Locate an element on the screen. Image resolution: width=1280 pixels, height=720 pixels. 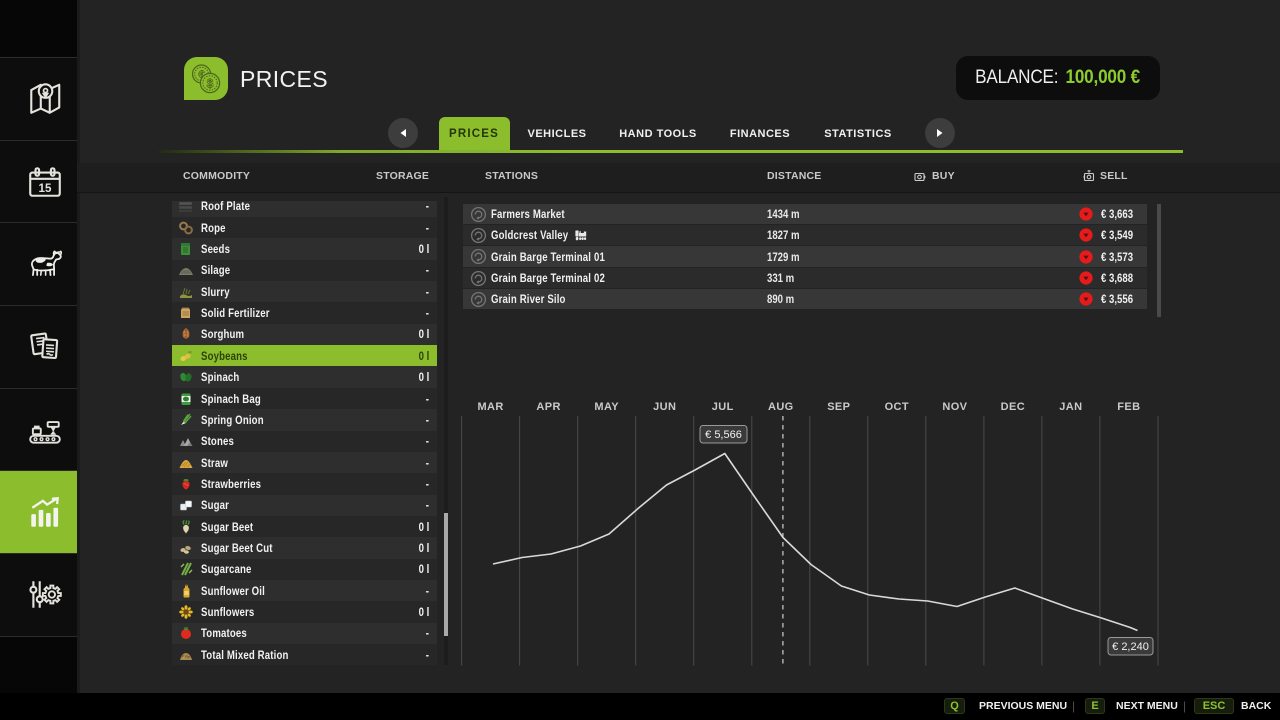
svg-text: DEC is located at coordinates (1013, 407).